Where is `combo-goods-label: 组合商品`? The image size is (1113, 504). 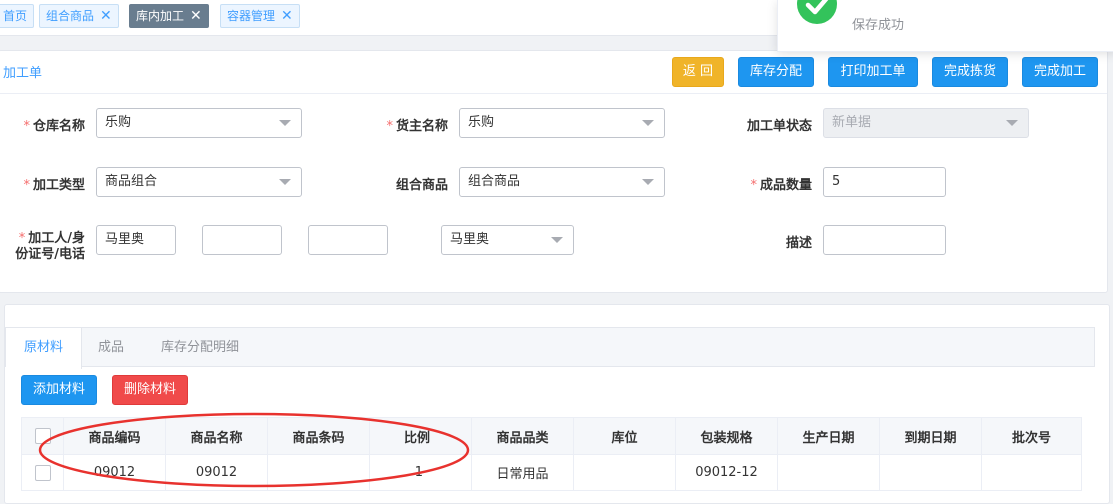
combo-goods-label: 组合商品 is located at coordinates (403, 183).